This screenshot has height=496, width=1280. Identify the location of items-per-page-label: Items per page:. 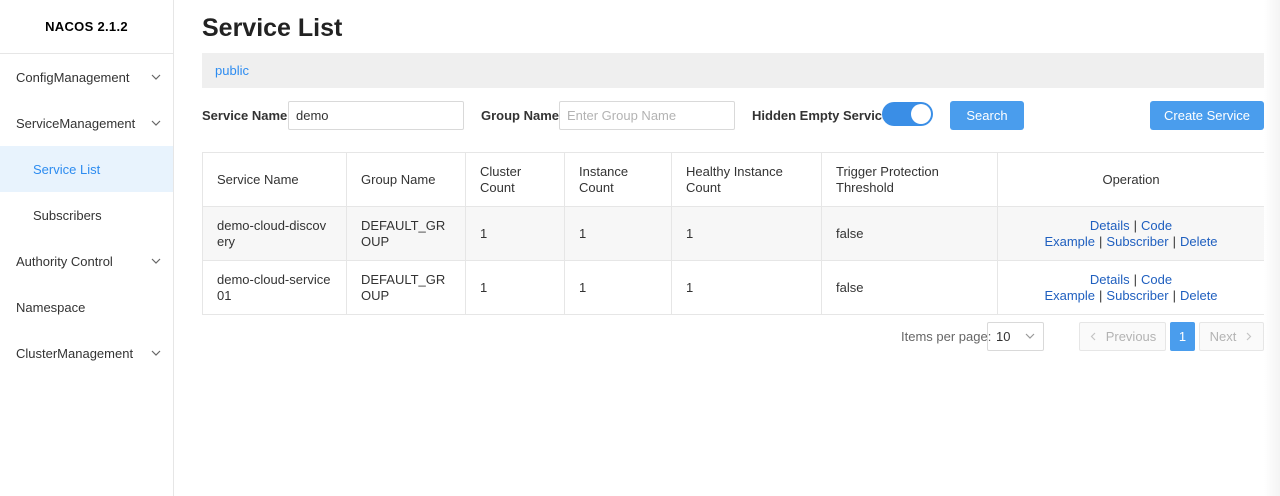
(946, 336).